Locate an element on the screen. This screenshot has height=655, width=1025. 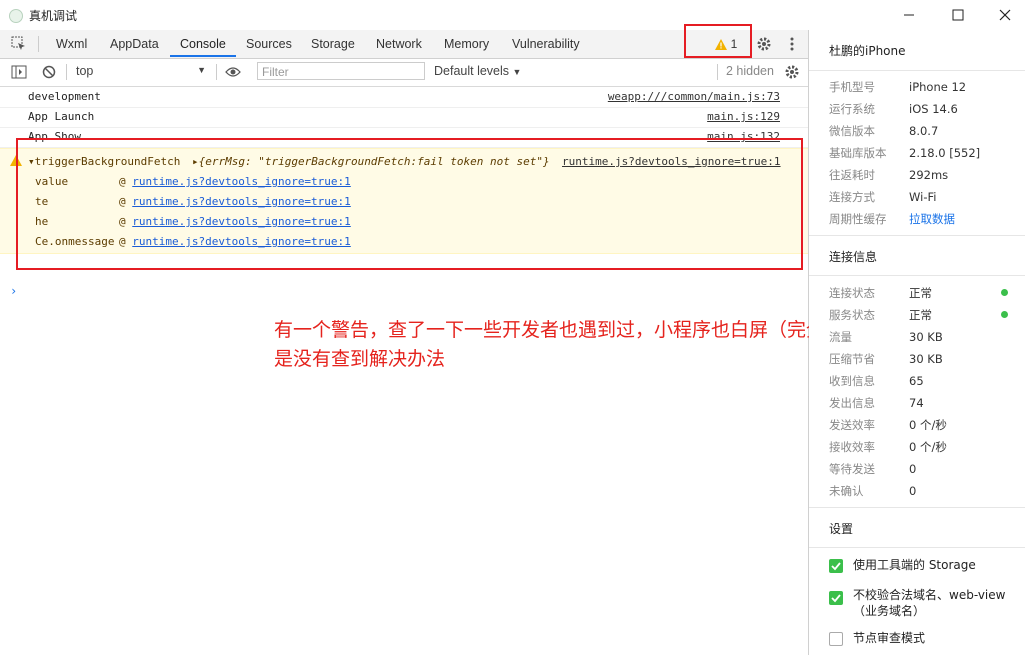
tab-wxml: Wxml is located at coordinates (71, 44).